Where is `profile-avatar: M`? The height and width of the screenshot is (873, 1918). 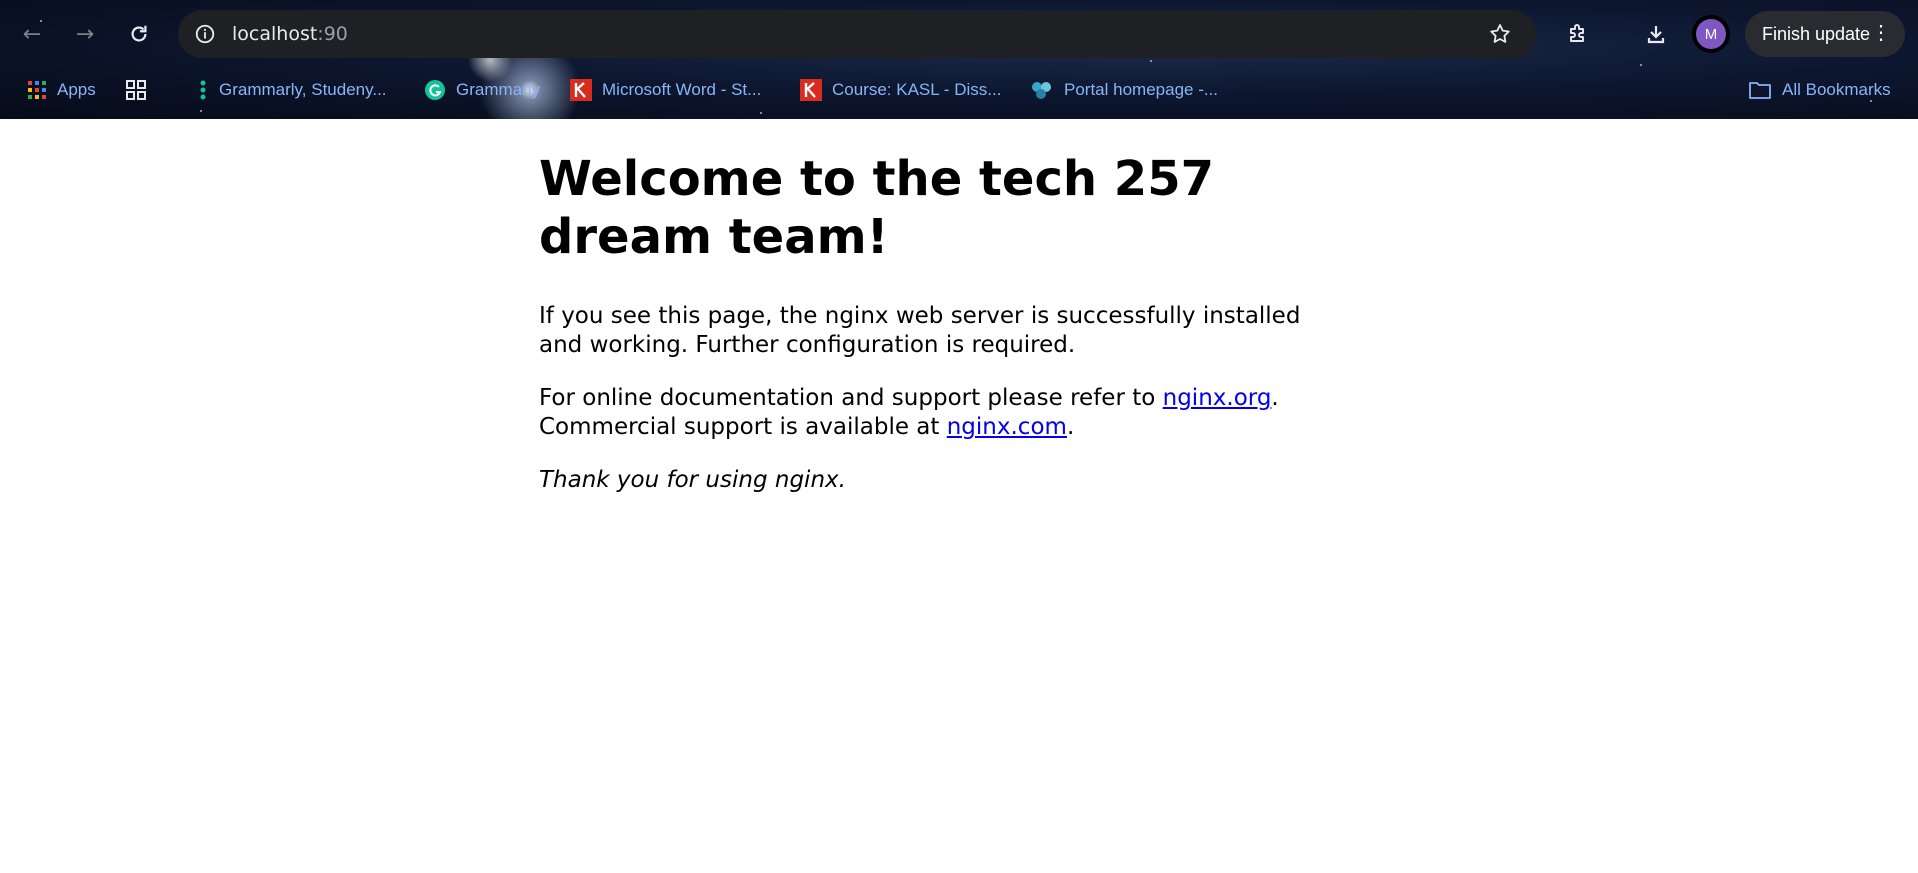 profile-avatar: M is located at coordinates (1711, 34).